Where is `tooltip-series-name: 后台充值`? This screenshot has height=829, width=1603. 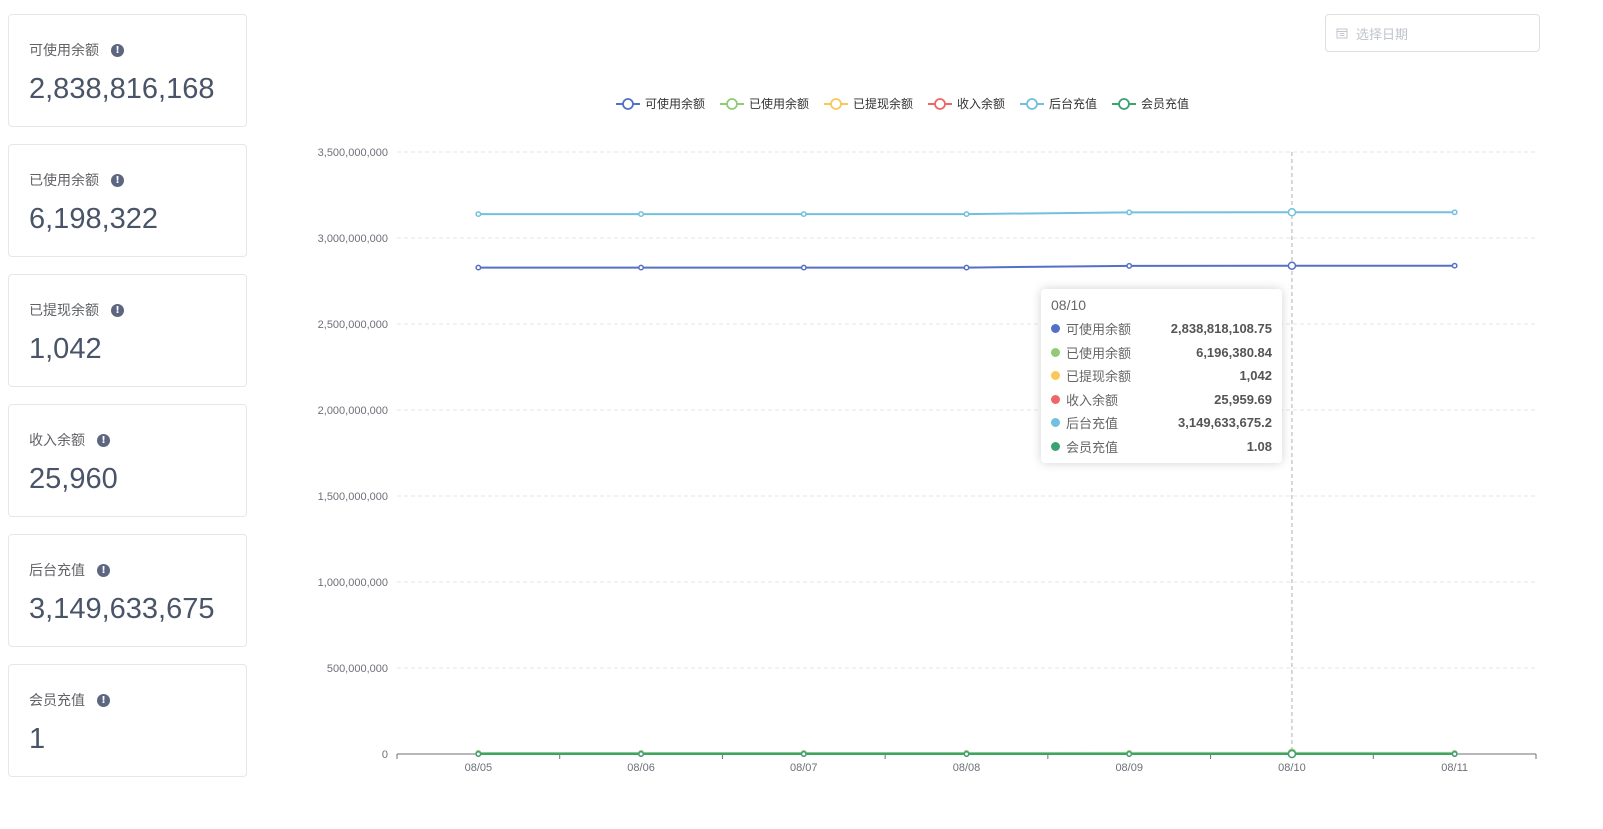 tooltip-series-name: 后台充值 is located at coordinates (1092, 424).